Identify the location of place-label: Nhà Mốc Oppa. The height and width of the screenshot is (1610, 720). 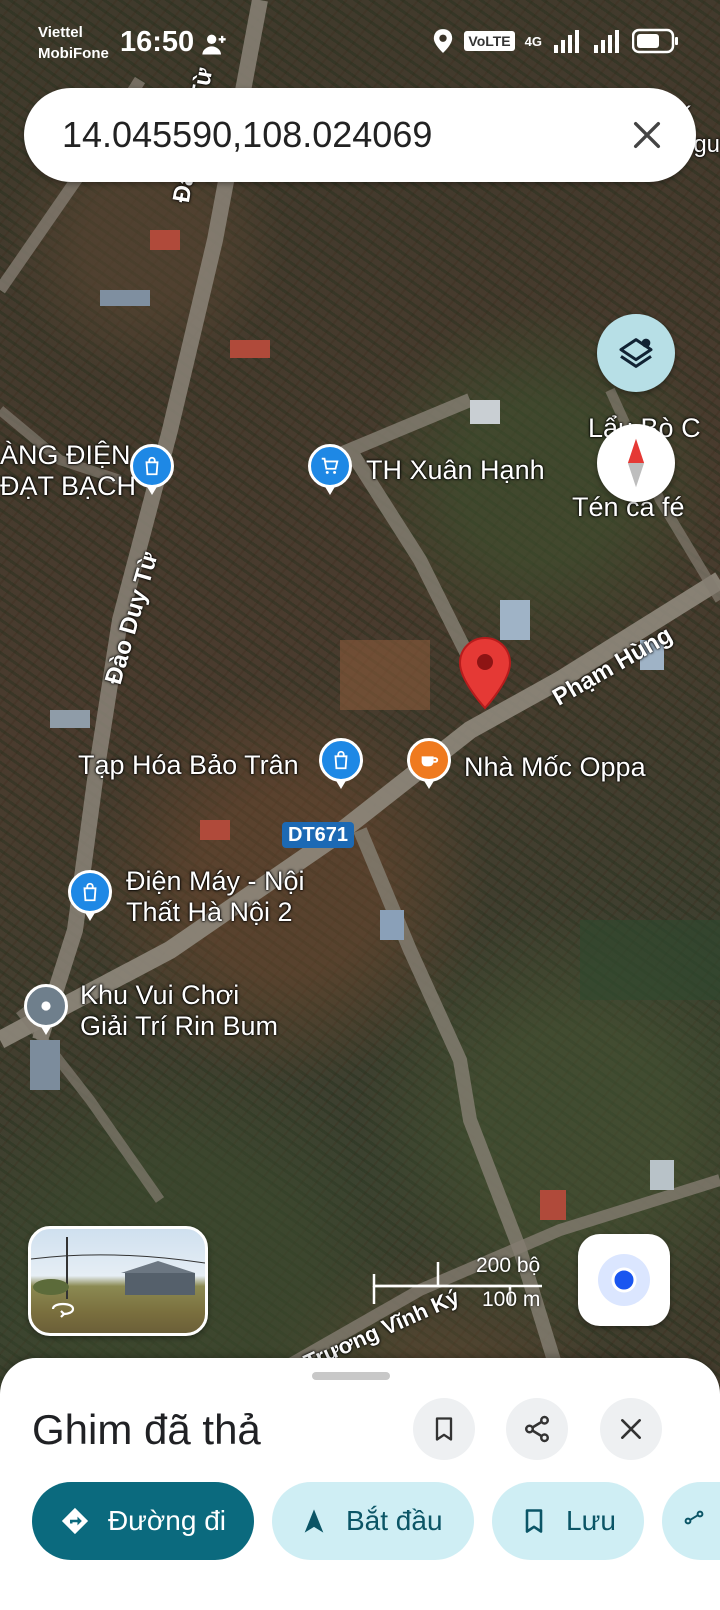
(555, 767).